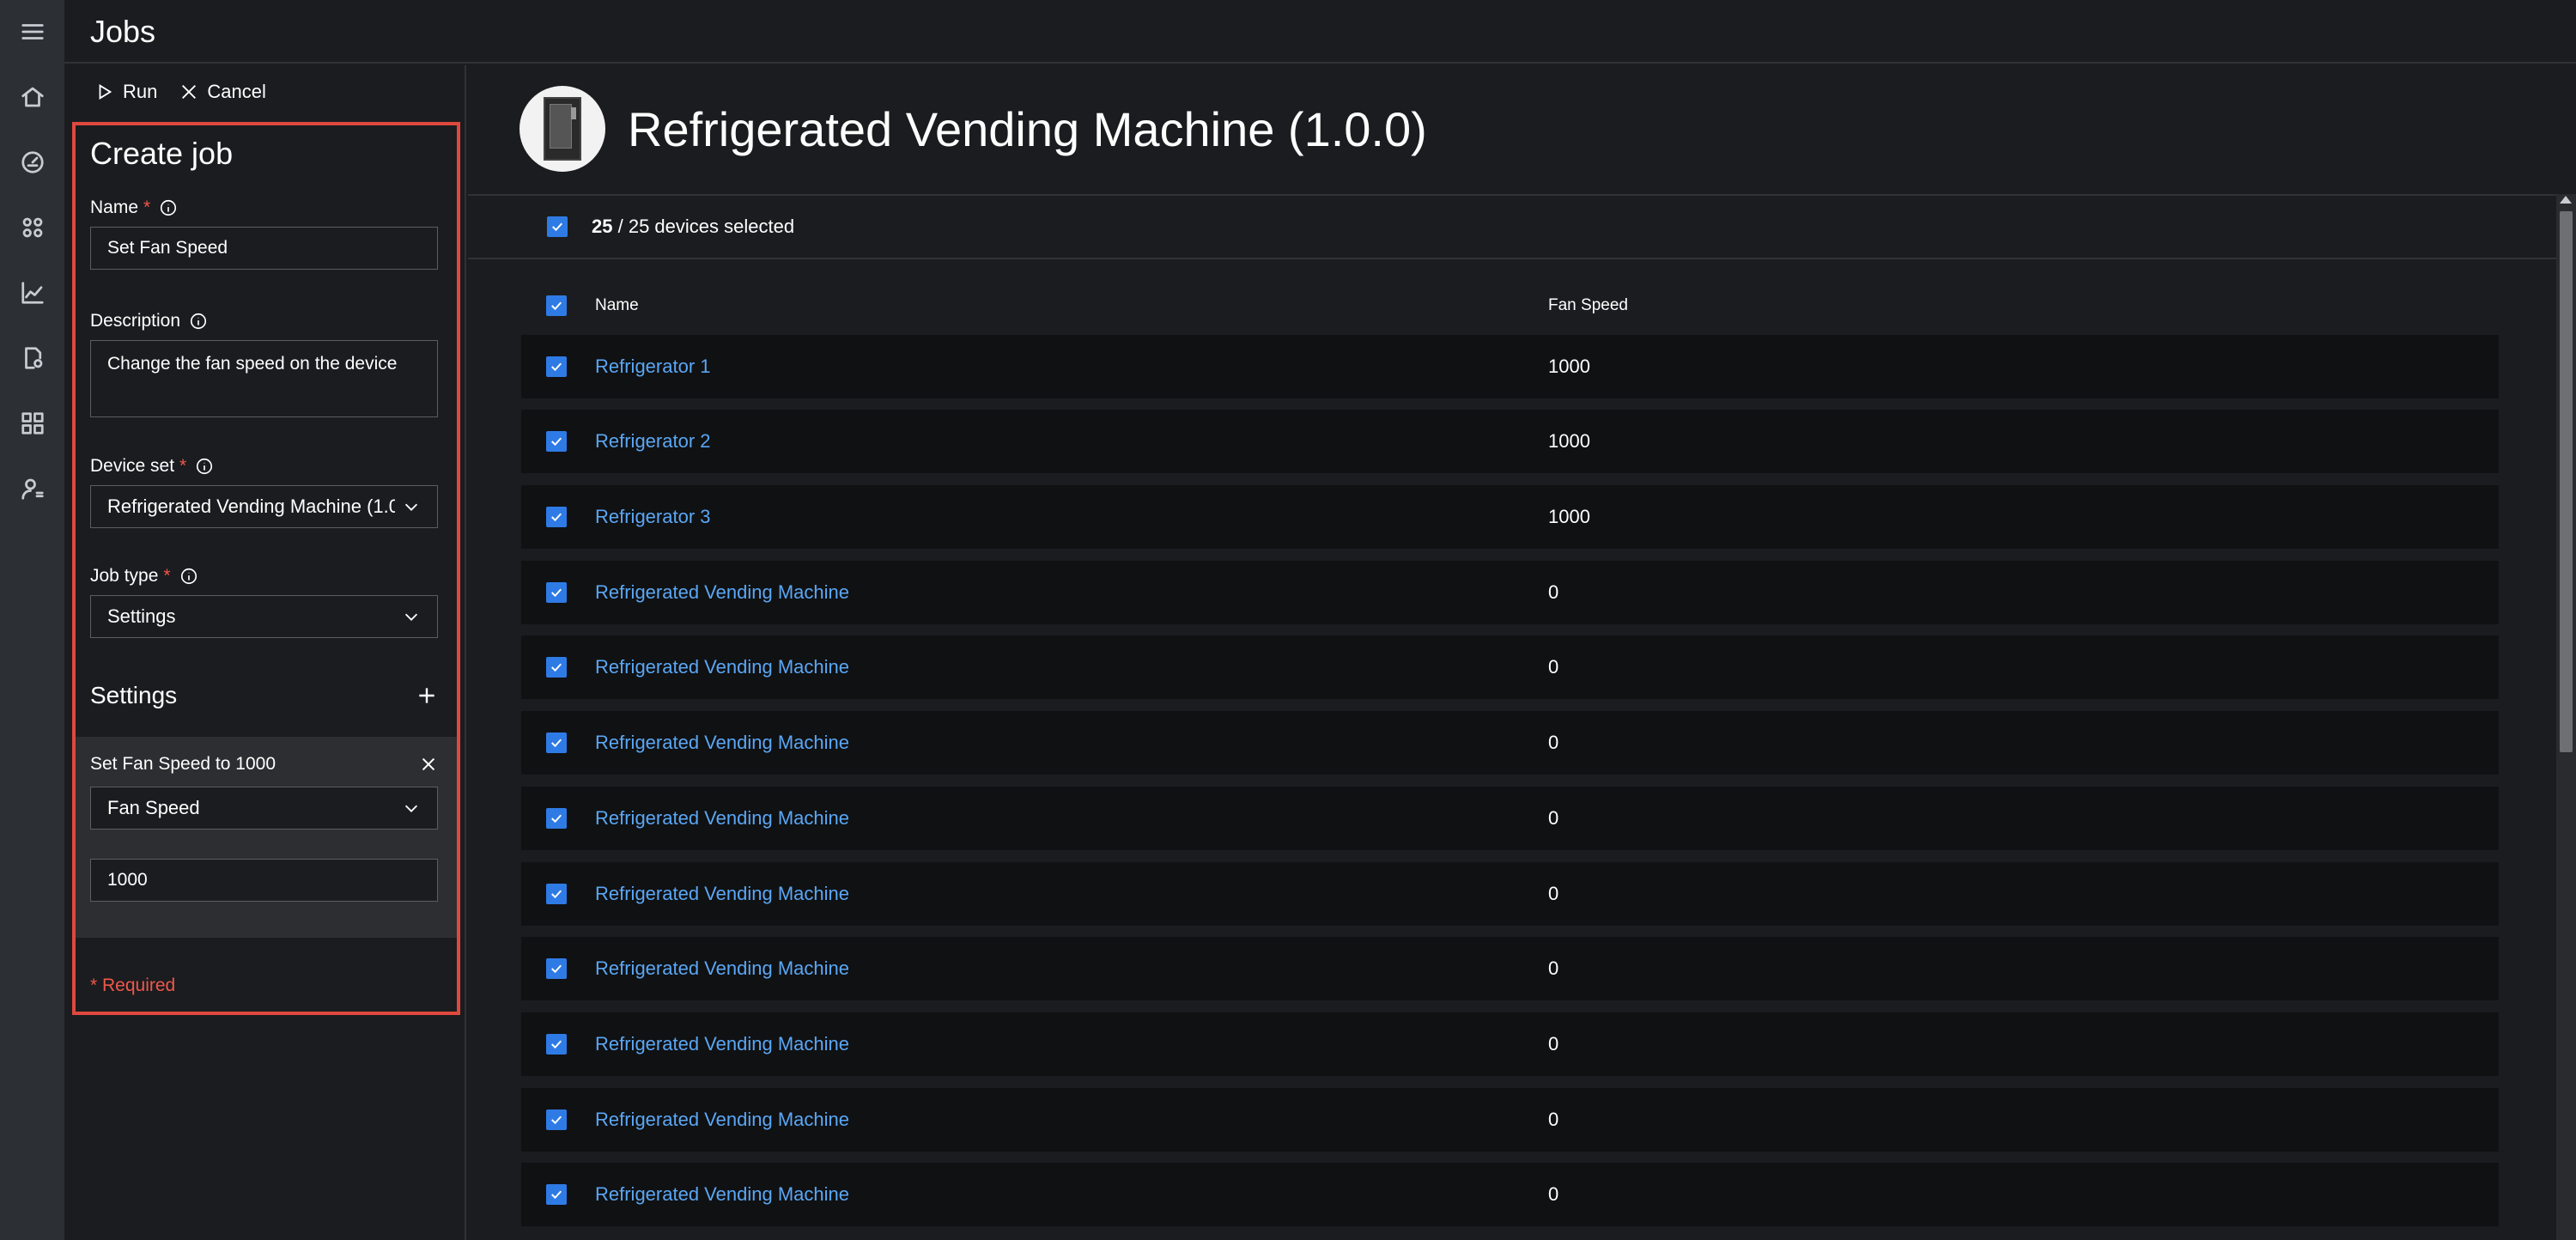  I want to click on remove-setting-icon, so click(429, 764).